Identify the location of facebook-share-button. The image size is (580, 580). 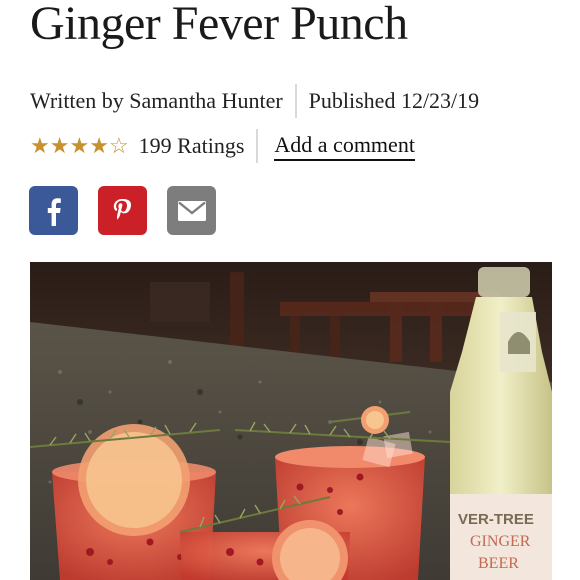
(53, 210).